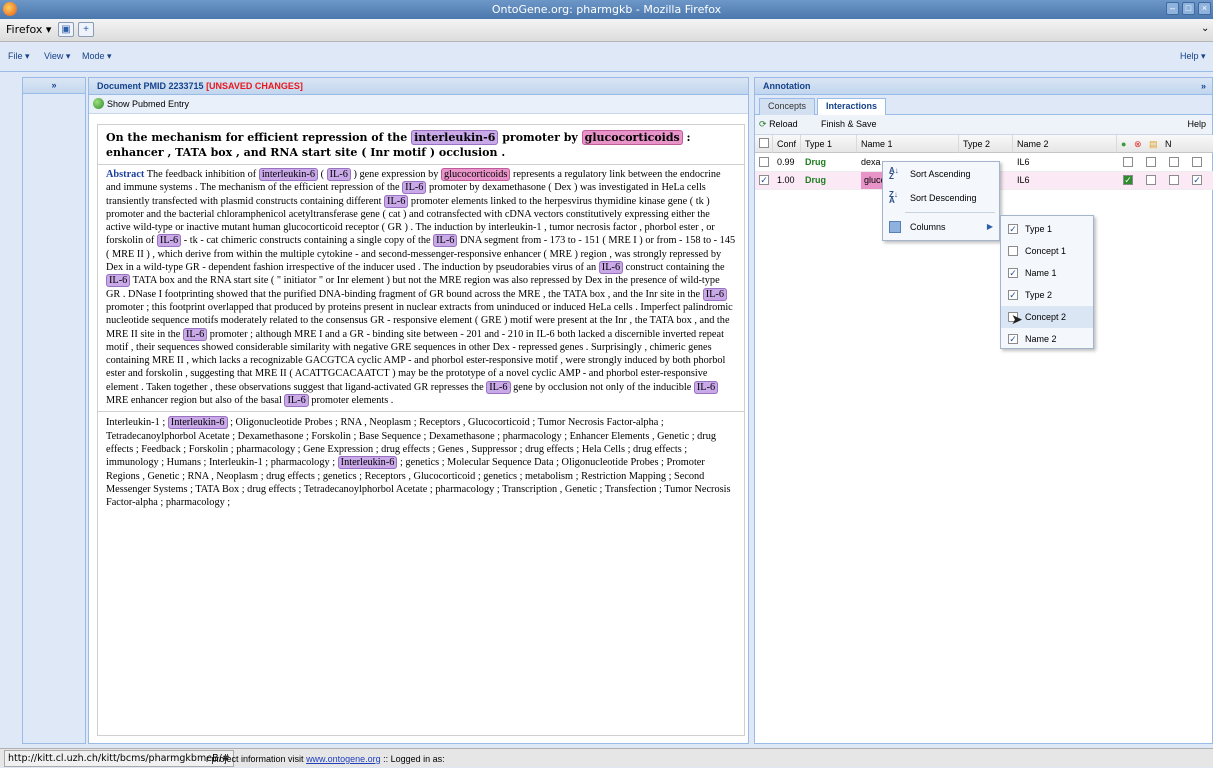  What do you see at coordinates (10, 9) in the screenshot?
I see `firefox-logo-icon` at bounding box center [10, 9].